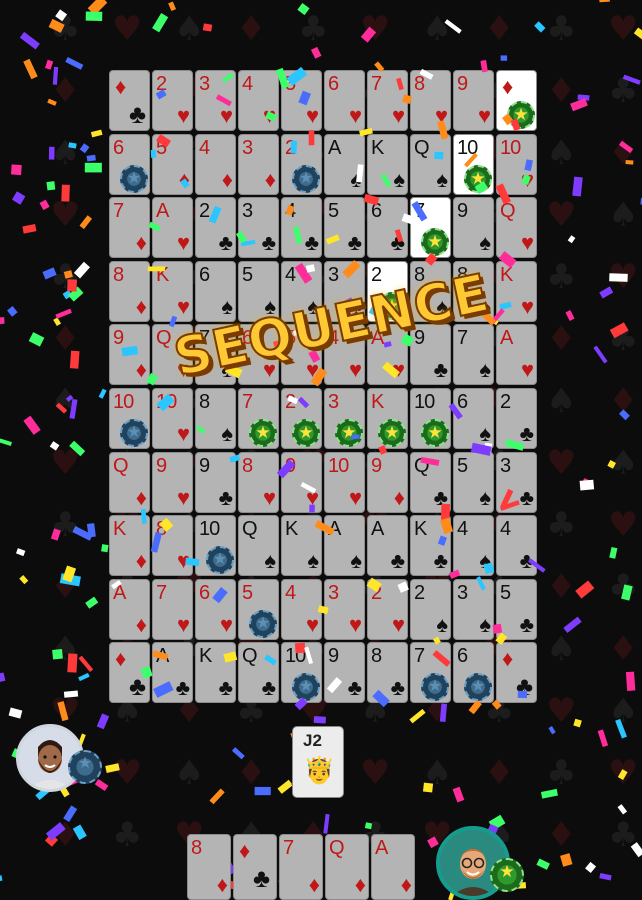  I want to click on hand-card: 8 ♦, so click(209, 867).